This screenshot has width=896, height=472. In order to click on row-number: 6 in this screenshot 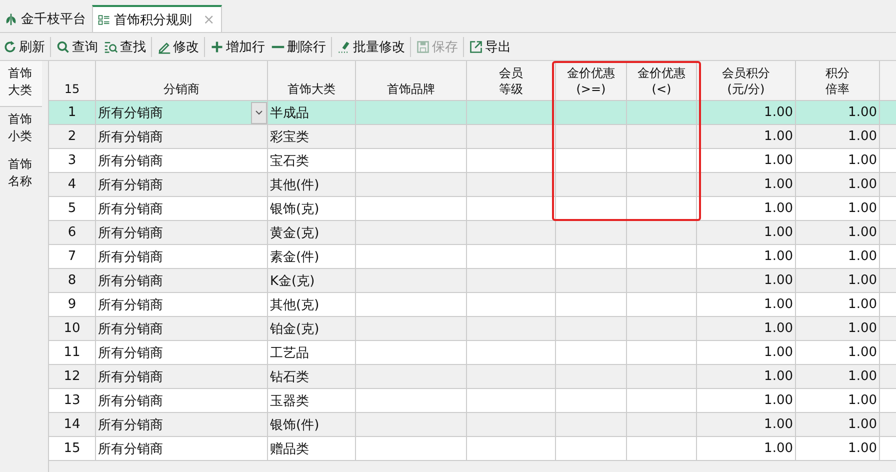, I will do `click(72, 233)`.